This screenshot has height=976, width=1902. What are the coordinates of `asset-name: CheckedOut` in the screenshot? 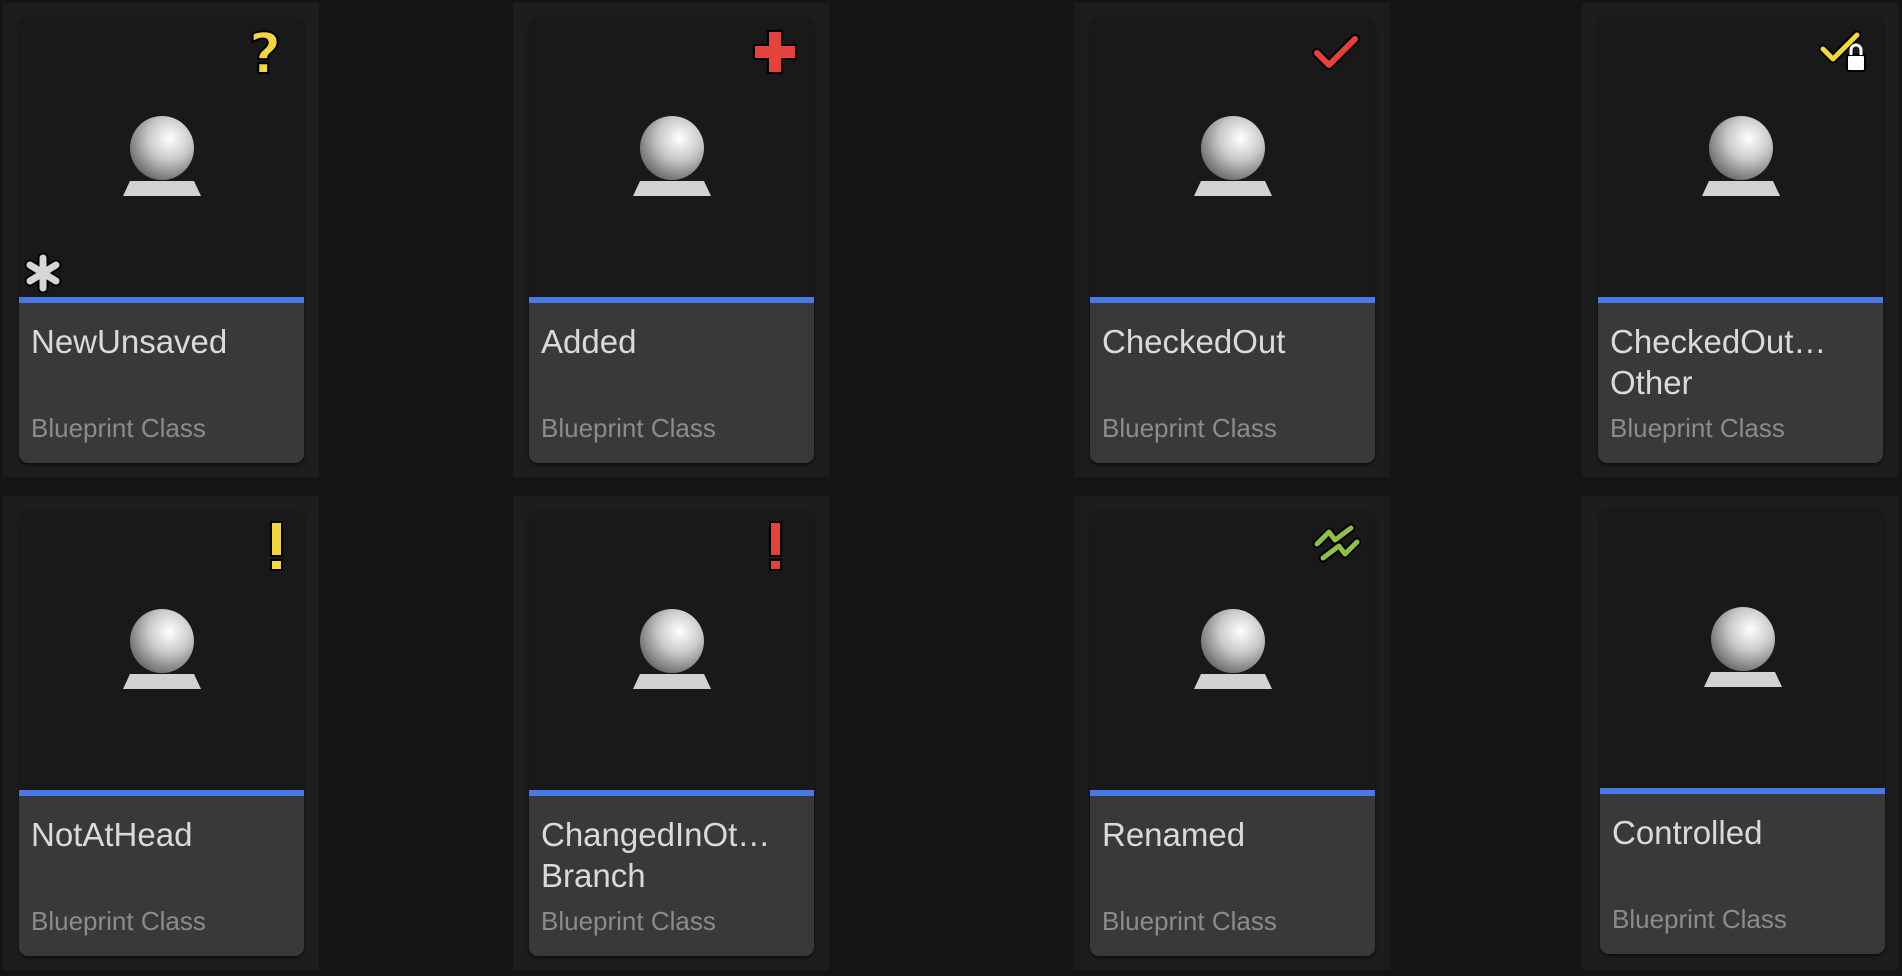 It's located at (1194, 341).